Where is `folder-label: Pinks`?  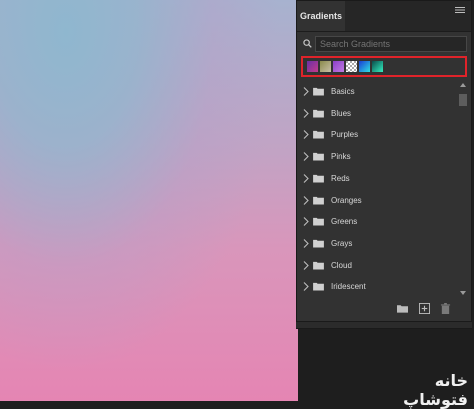
folder-label: Pinks is located at coordinates (341, 157).